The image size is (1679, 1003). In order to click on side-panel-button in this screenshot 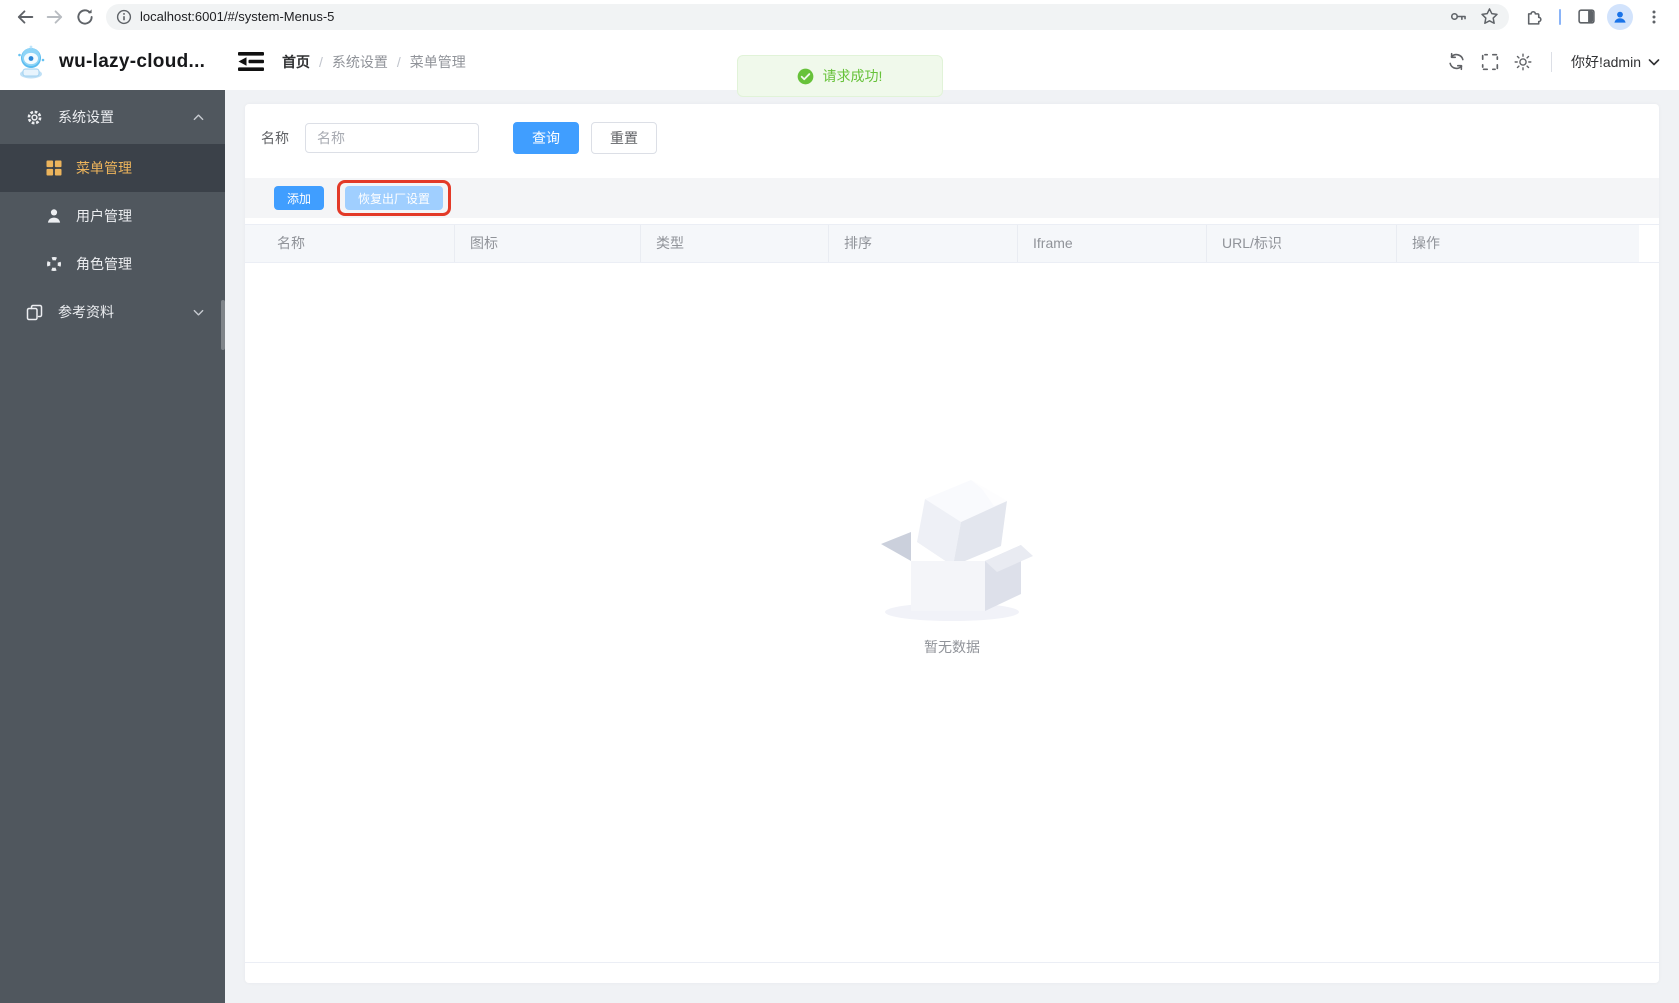, I will do `click(1586, 17)`.